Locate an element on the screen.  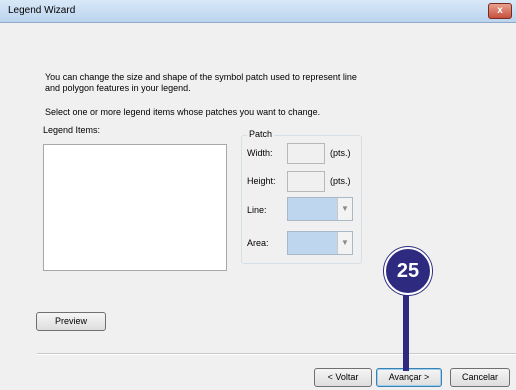
line-patch-dropdown: ▼ is located at coordinates (320, 209).